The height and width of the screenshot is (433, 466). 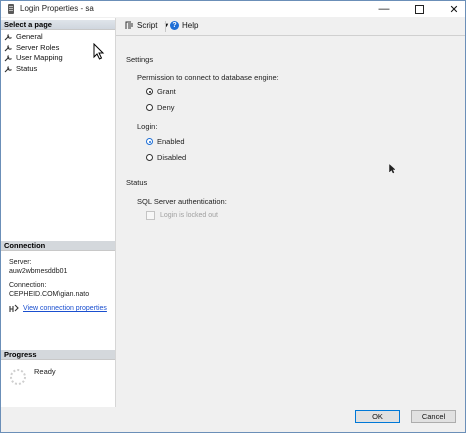 I want to click on grant-label: Grant, so click(x=166, y=91).